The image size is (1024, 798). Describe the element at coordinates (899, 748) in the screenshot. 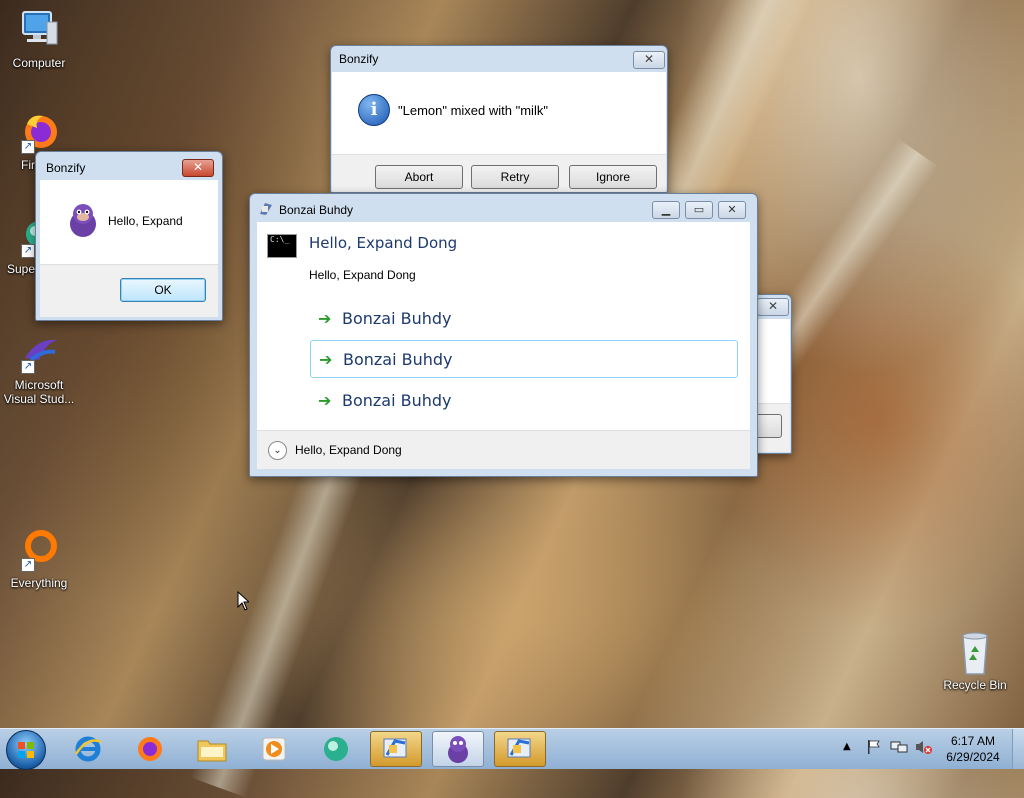

I see `network-icon` at that location.